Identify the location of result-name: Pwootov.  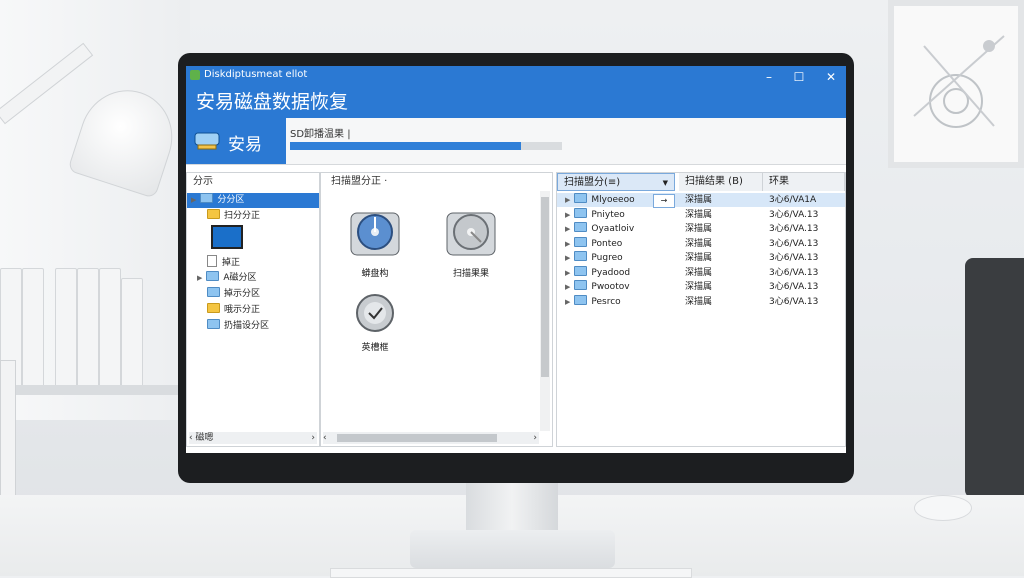
(610, 287).